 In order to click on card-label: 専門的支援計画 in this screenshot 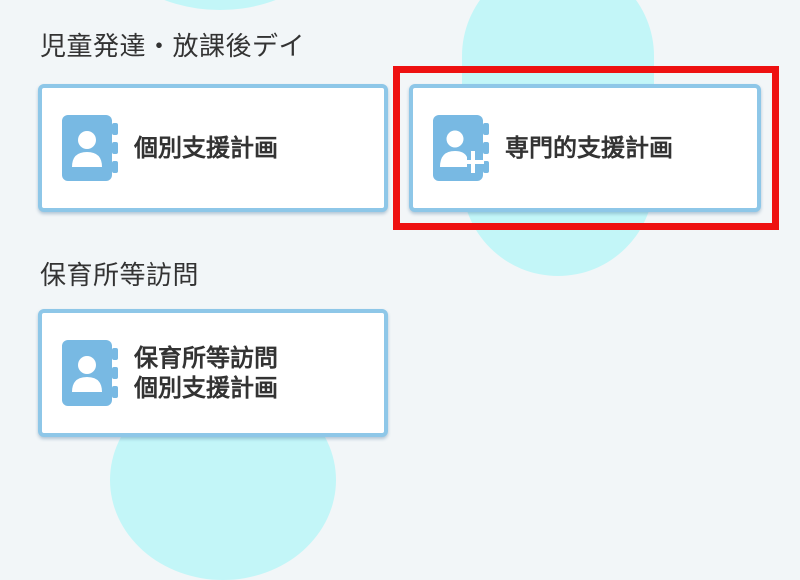, I will do `click(589, 148)`.